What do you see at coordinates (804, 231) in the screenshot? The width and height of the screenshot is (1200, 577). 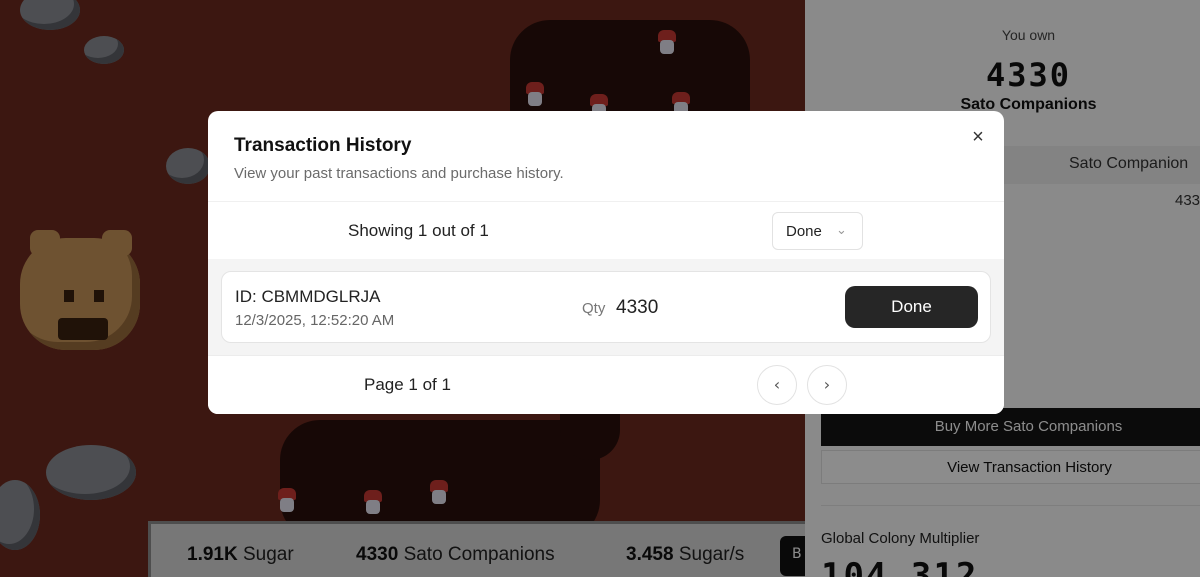 I see `status-filter-value: Done` at bounding box center [804, 231].